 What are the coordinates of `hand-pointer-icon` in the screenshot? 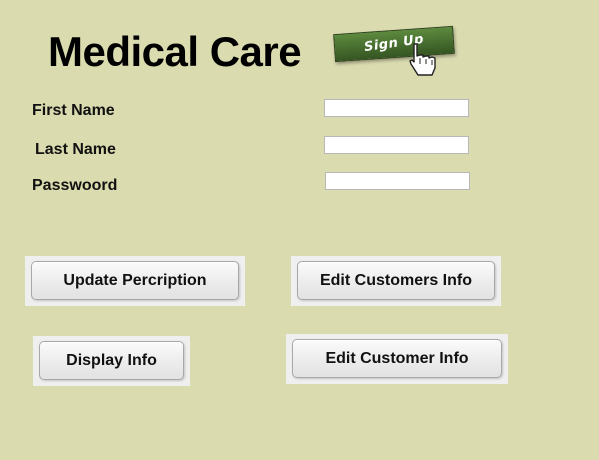 It's located at (422, 59).